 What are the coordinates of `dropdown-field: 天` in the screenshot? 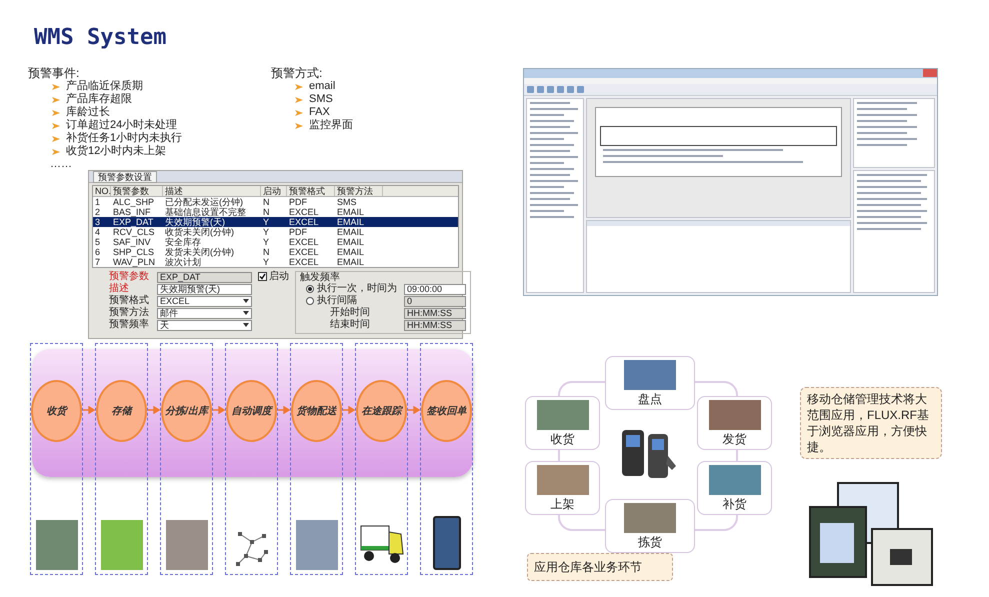 It's located at (204, 325).